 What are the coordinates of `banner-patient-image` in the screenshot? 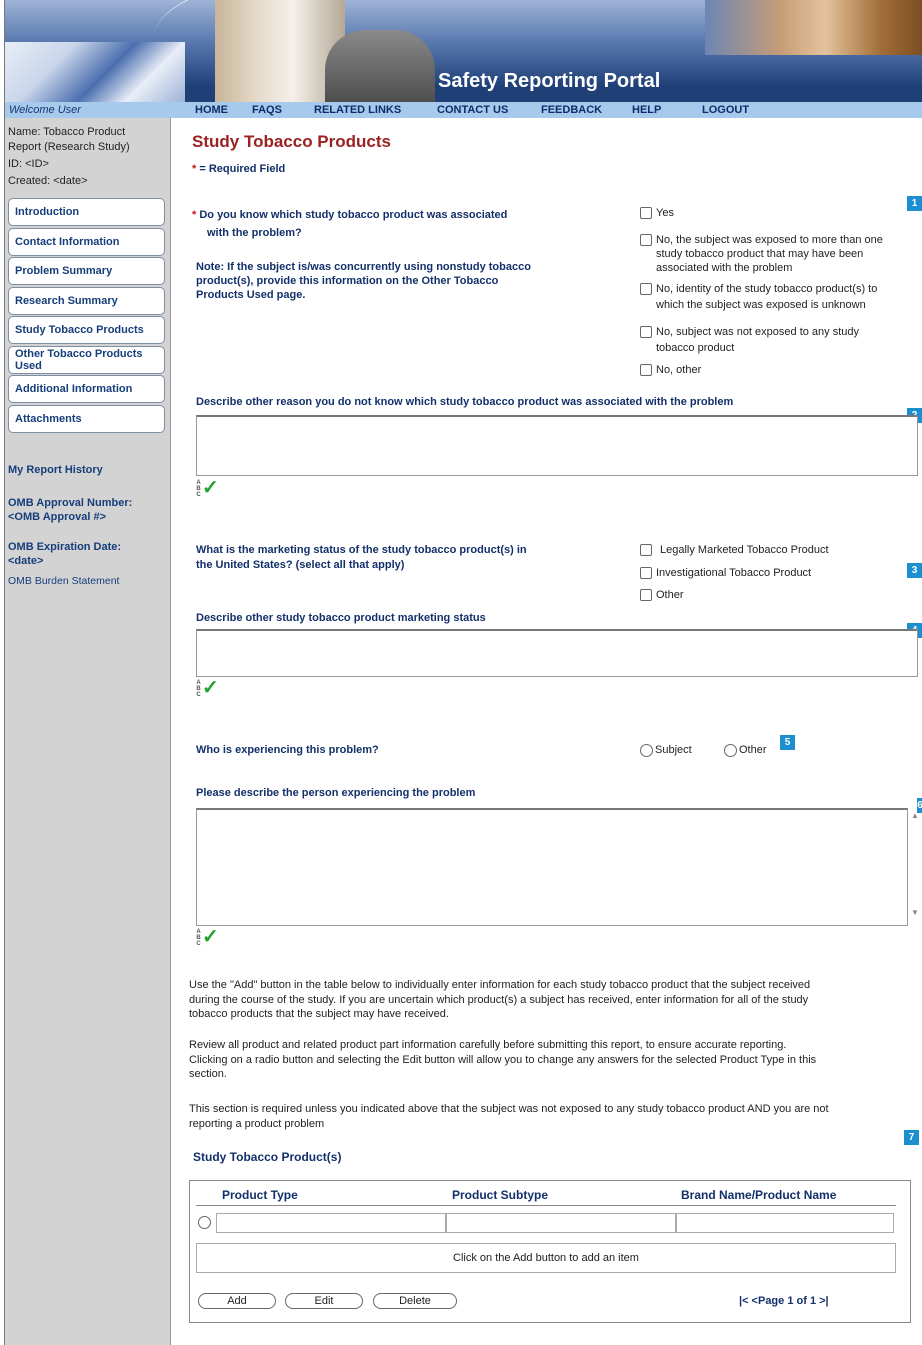 It's located at (380, 66).